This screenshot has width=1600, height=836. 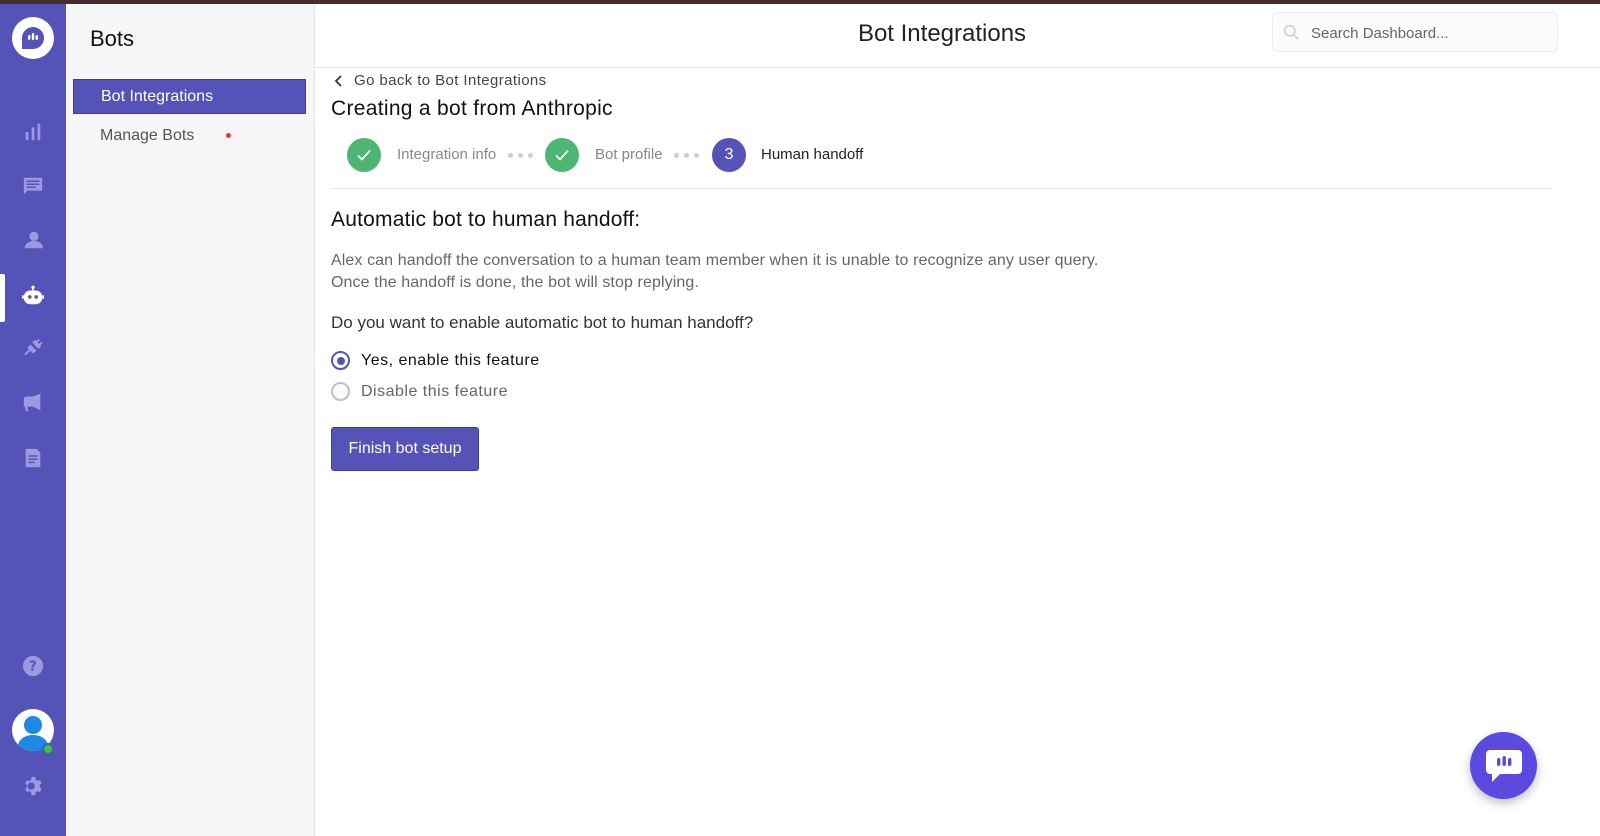 I want to click on radio-enable-feature: Yes, enable this feature, so click(x=435, y=360).